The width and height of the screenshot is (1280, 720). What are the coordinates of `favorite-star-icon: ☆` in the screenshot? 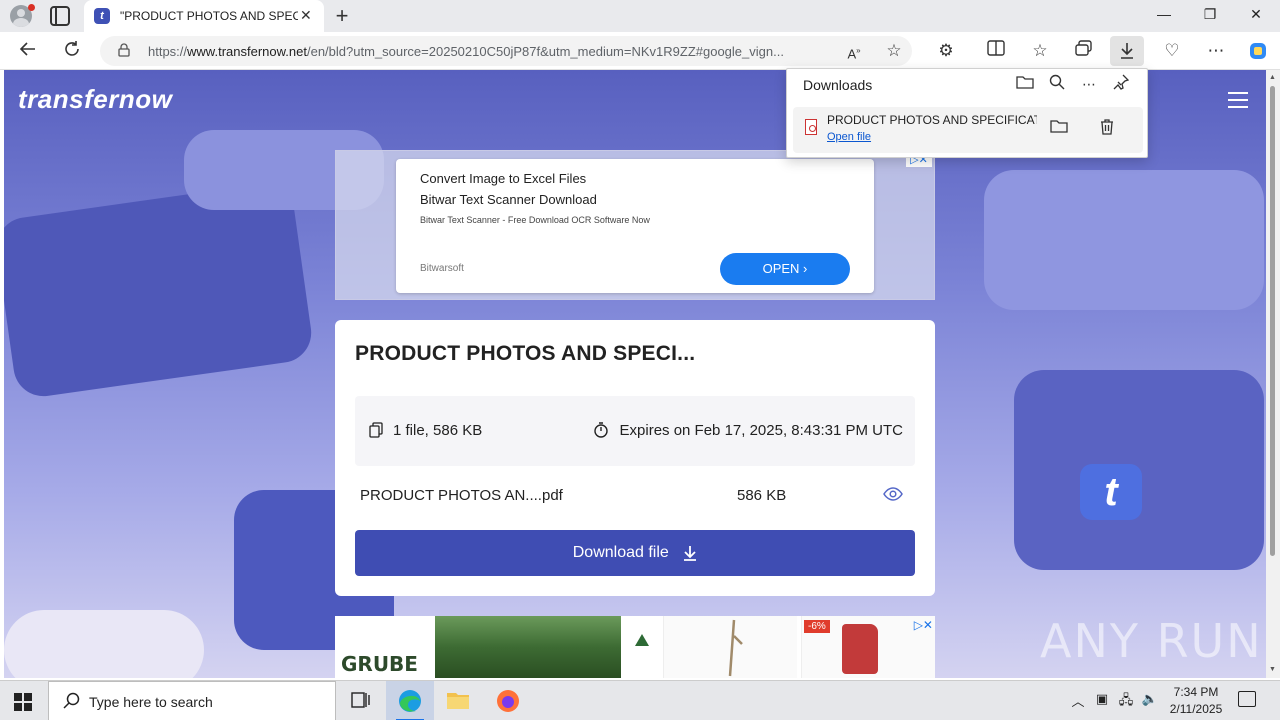 It's located at (894, 51).